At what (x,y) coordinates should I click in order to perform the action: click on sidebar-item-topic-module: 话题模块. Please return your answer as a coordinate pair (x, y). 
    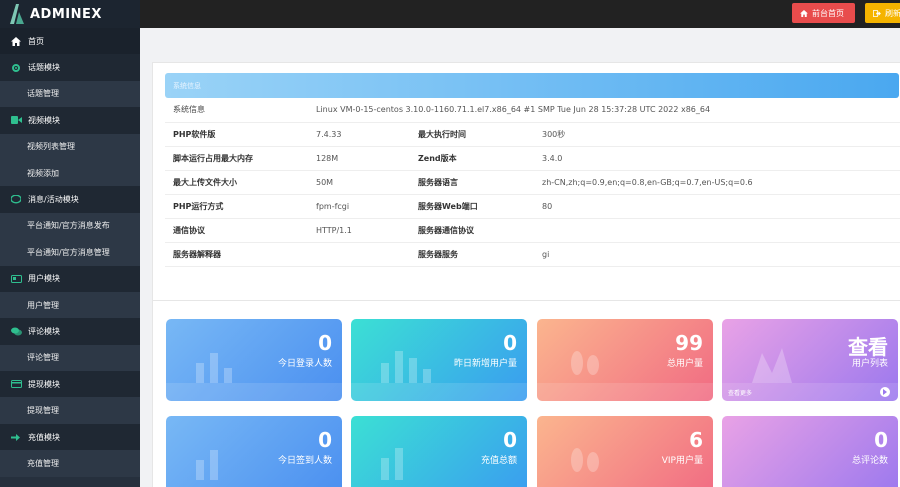
    Looking at the image, I should click on (70, 67).